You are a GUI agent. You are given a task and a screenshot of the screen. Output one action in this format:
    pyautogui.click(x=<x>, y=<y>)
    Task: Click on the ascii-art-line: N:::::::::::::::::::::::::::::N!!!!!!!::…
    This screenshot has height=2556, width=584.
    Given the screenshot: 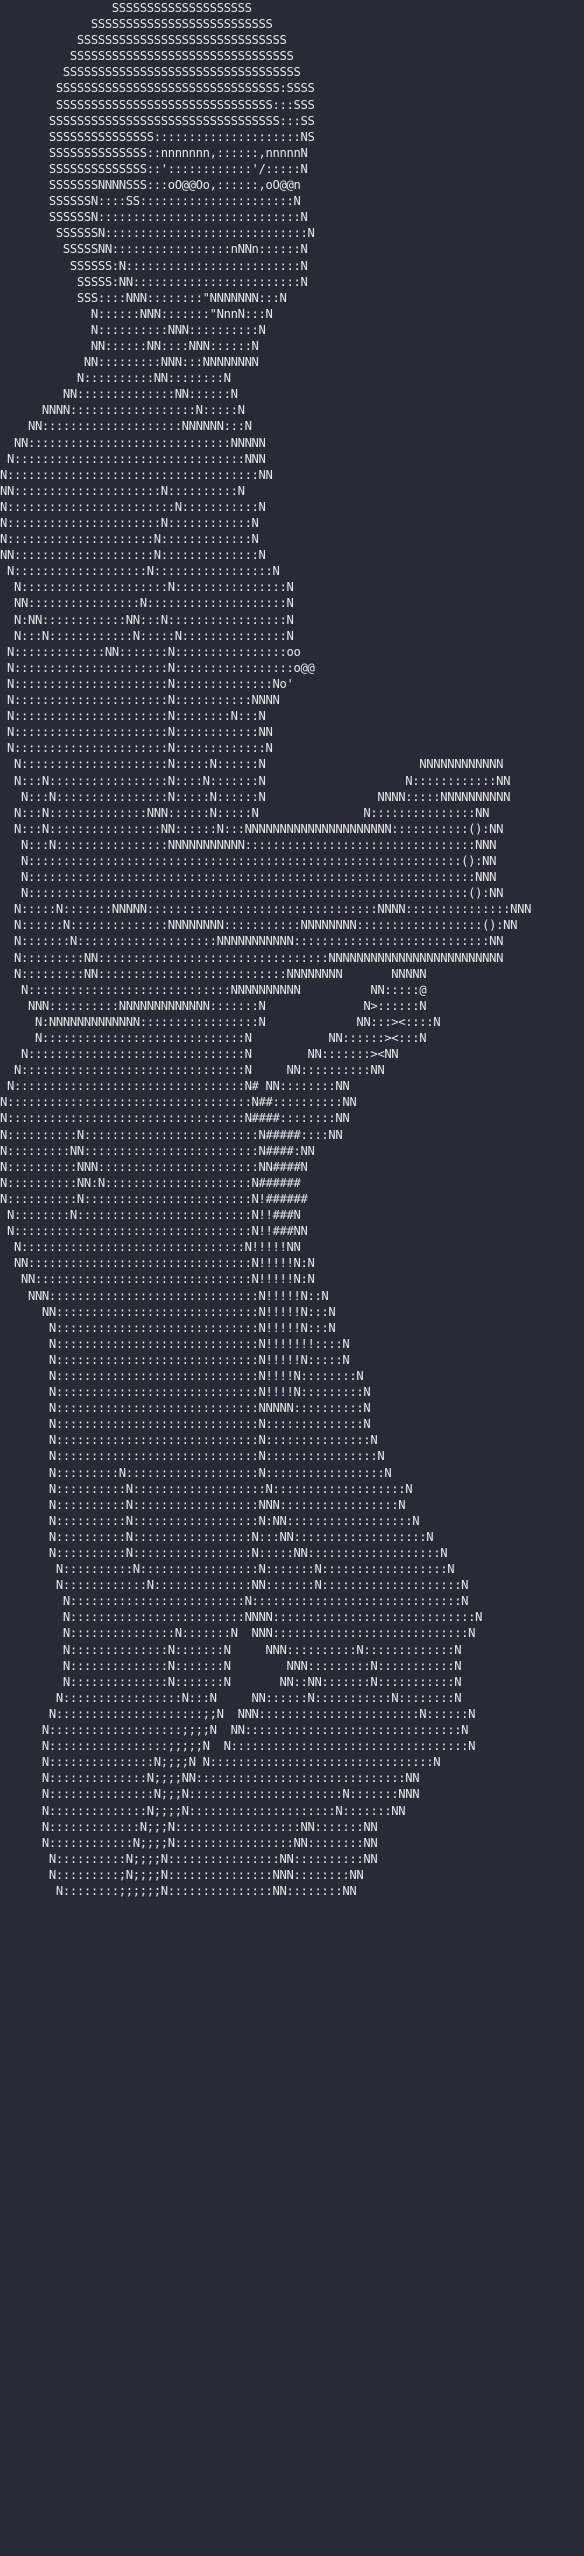 What is the action you would take?
    pyautogui.click(x=175, y=1343)
    